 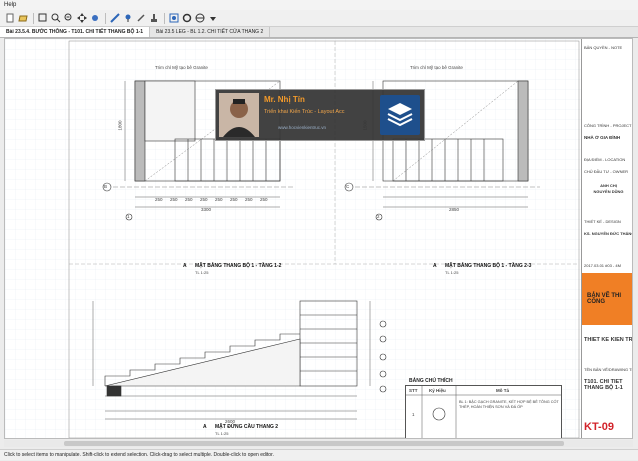 I want to click on view3-title: MẶT ĐỨNG CẦU THANG 2, so click(x=246, y=427).